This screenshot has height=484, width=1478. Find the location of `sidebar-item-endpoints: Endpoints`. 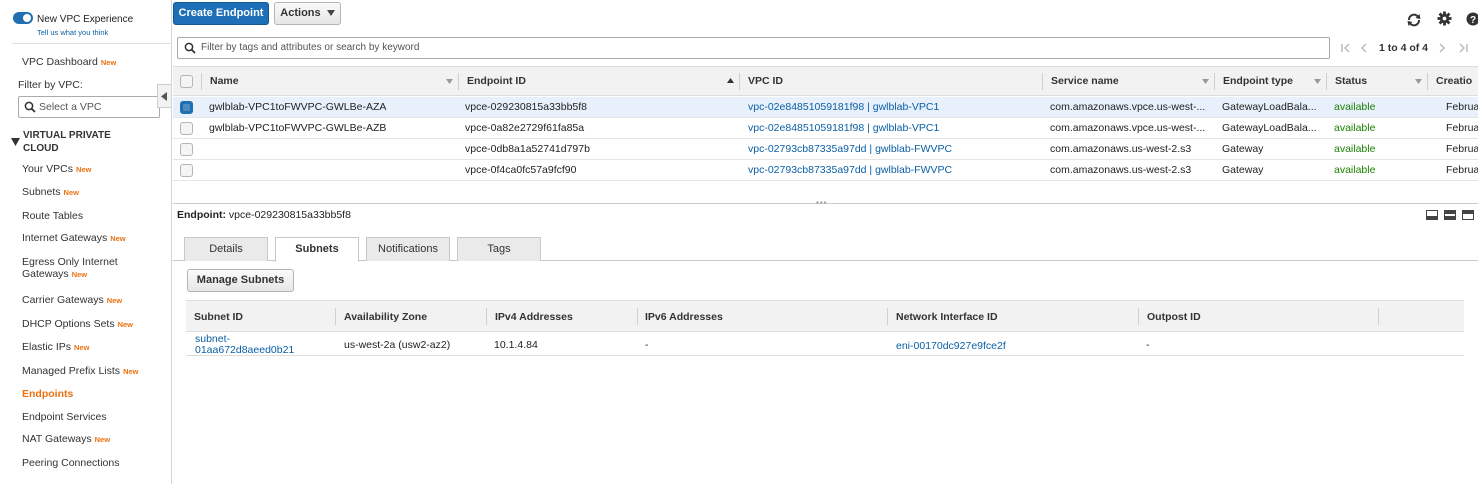

sidebar-item-endpoints: Endpoints is located at coordinates (47, 394).